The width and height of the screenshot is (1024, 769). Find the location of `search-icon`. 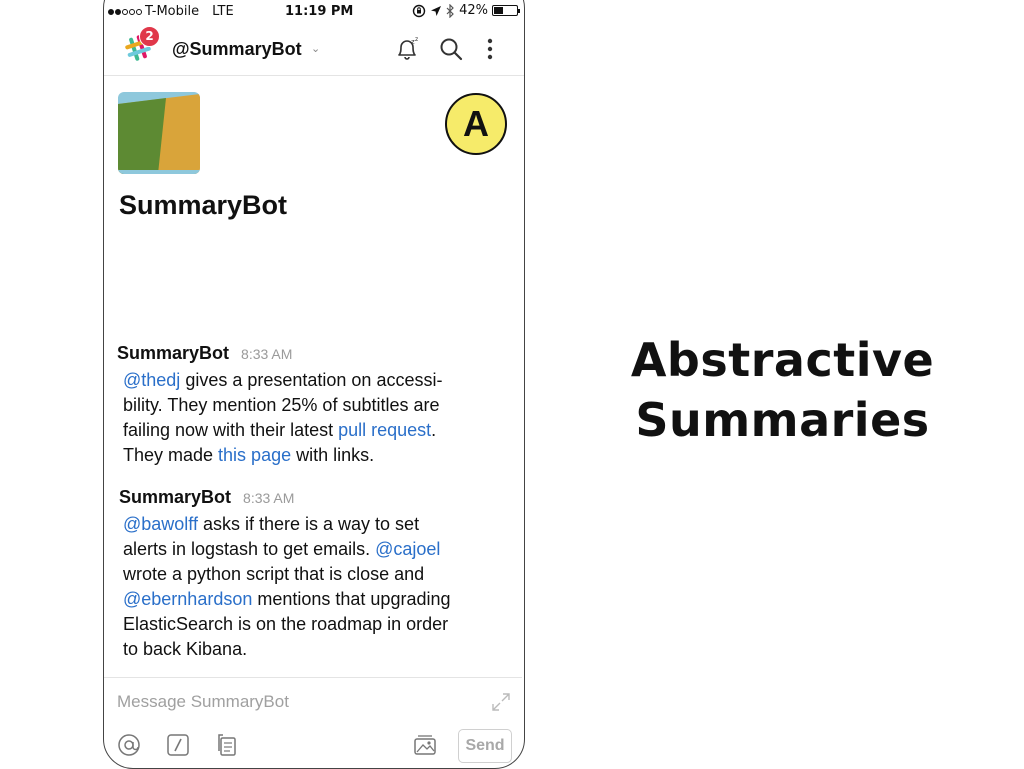

search-icon is located at coordinates (451, 49).